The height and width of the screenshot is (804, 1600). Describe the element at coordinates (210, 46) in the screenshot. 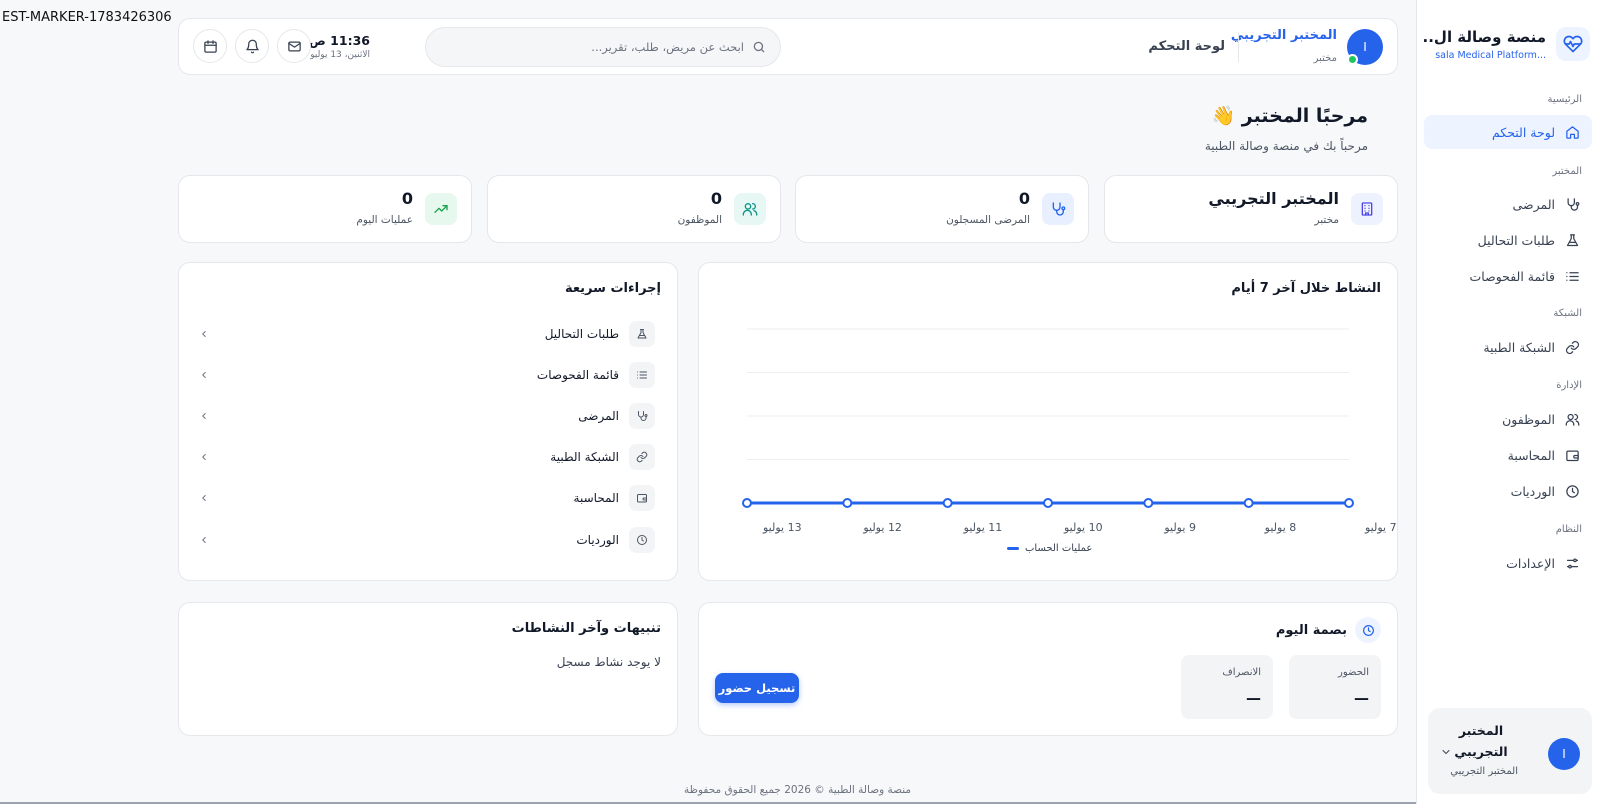

I see `calendar-button` at that location.